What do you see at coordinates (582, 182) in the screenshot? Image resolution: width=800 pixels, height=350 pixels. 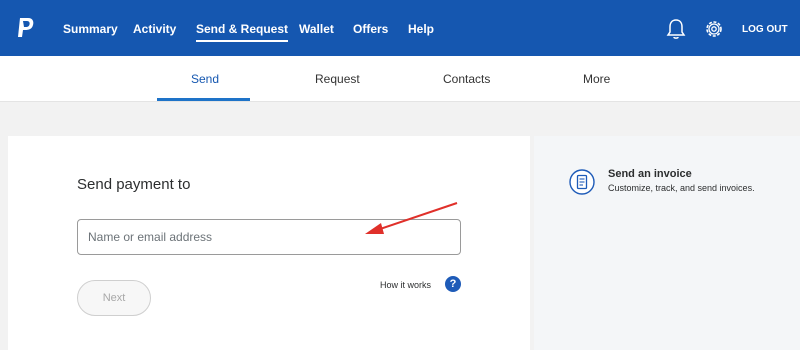 I see `invoice-icon` at bounding box center [582, 182].